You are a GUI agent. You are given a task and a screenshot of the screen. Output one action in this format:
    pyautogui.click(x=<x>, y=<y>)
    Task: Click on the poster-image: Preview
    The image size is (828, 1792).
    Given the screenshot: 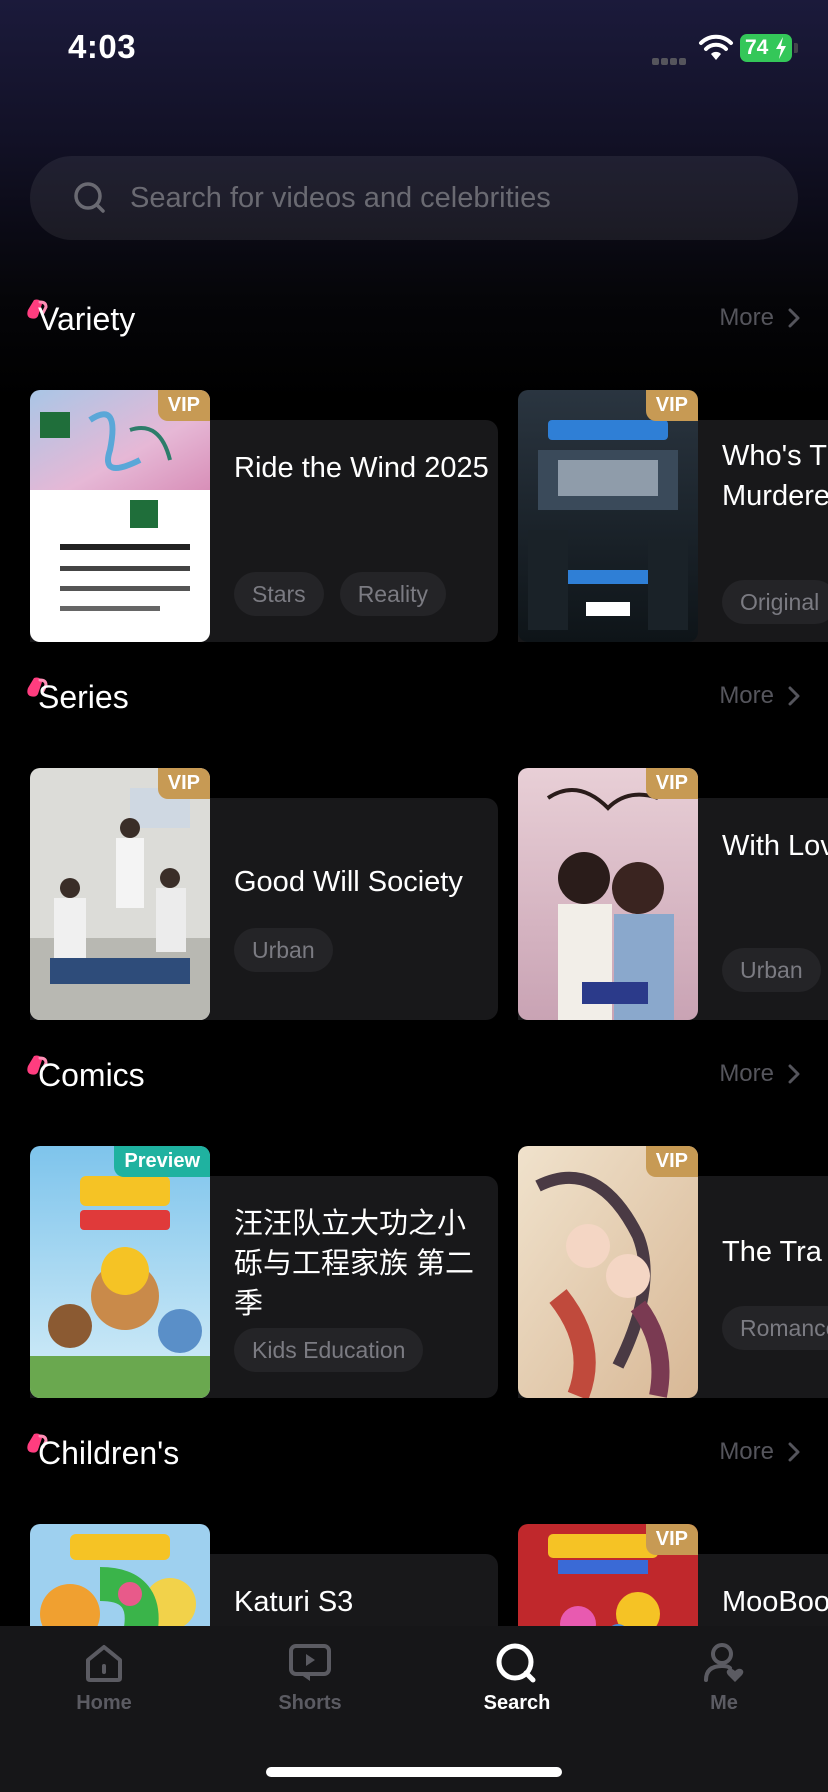 What is the action you would take?
    pyautogui.click(x=120, y=1272)
    